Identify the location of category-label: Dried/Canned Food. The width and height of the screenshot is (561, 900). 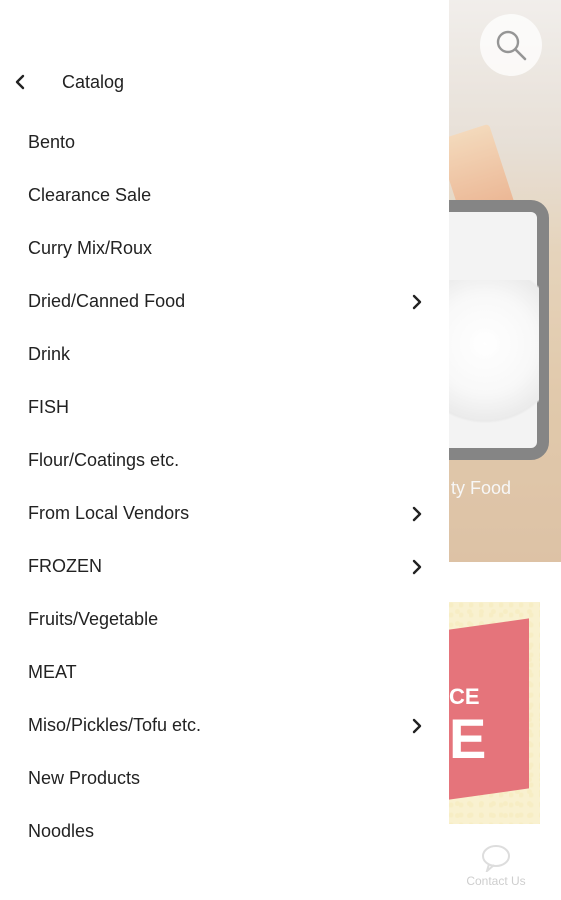
(107, 301).